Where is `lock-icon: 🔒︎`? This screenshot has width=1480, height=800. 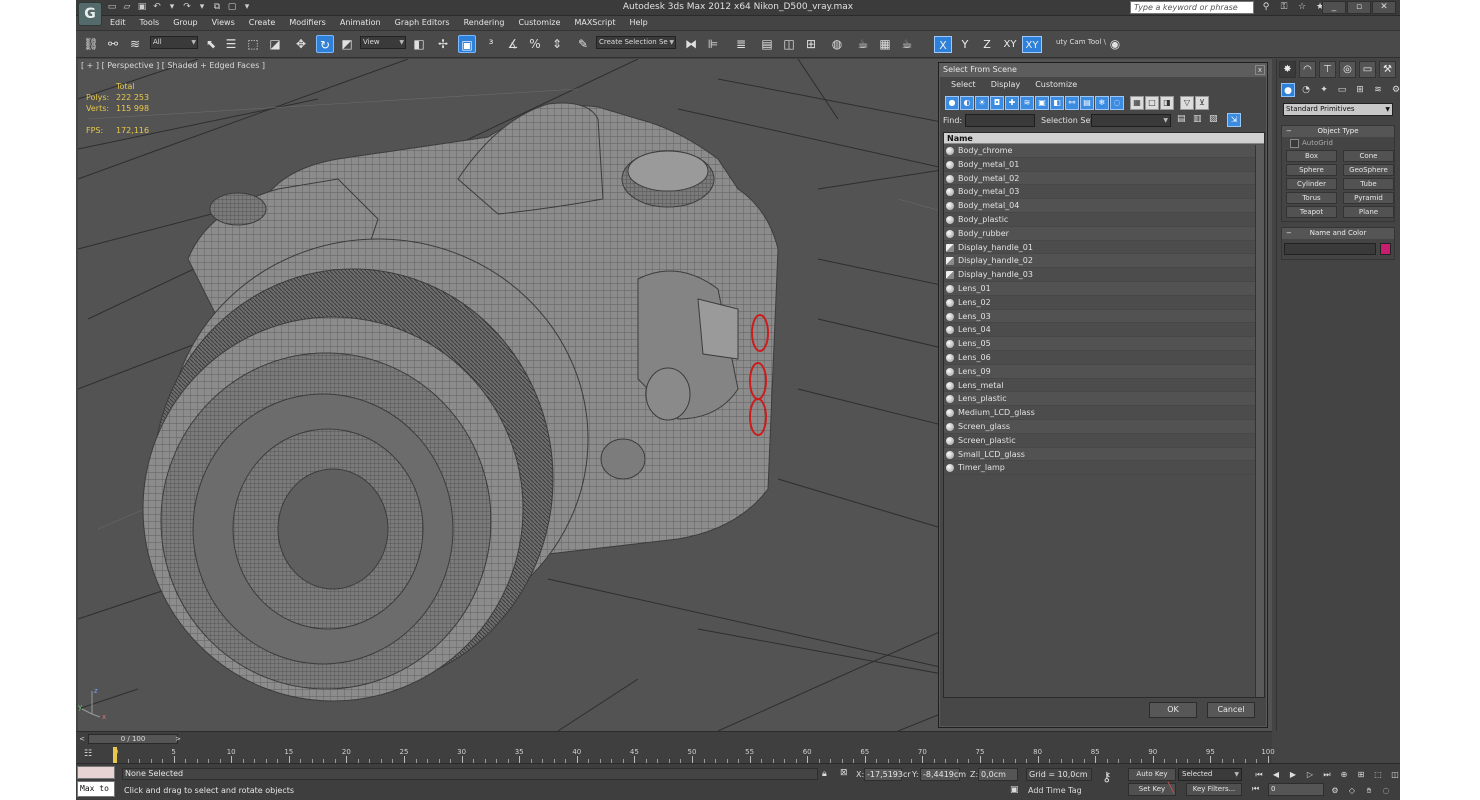 lock-icon: 🔒︎ is located at coordinates (824, 774).